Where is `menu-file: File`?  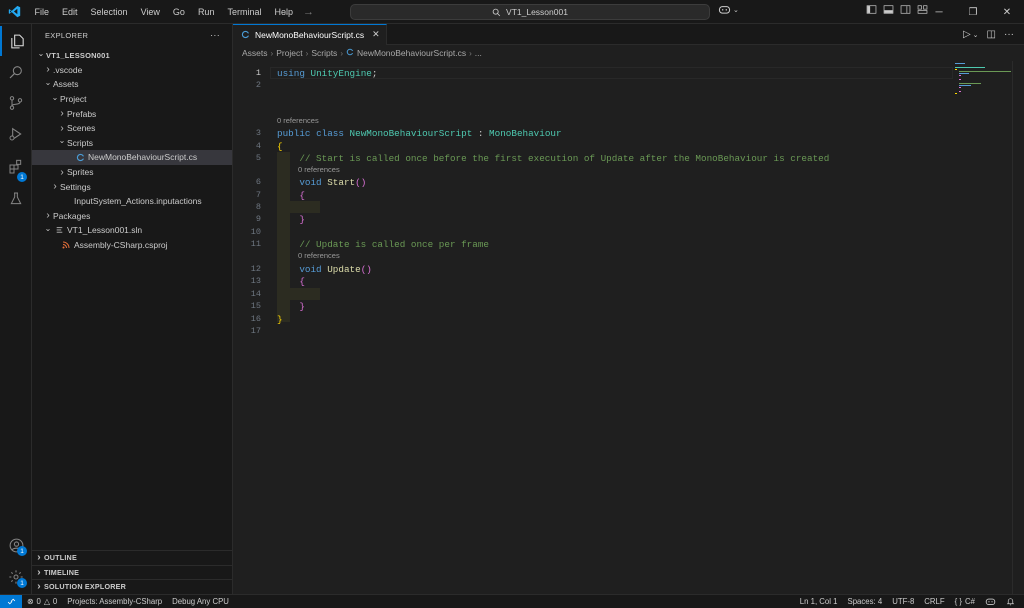
menu-file: File is located at coordinates (42, 12).